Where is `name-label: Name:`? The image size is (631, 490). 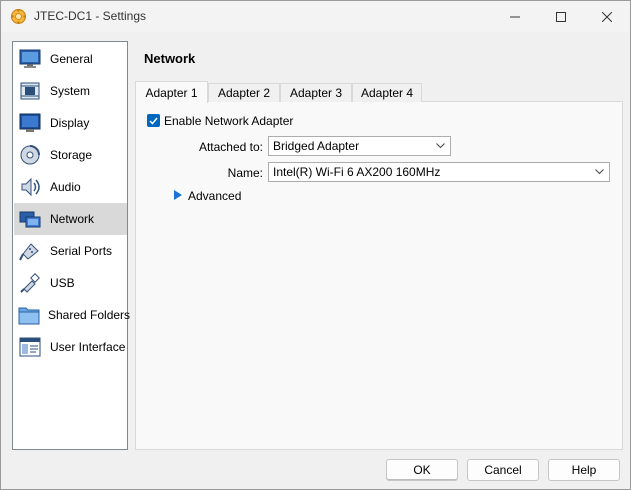 name-label: Name: is located at coordinates (245, 173).